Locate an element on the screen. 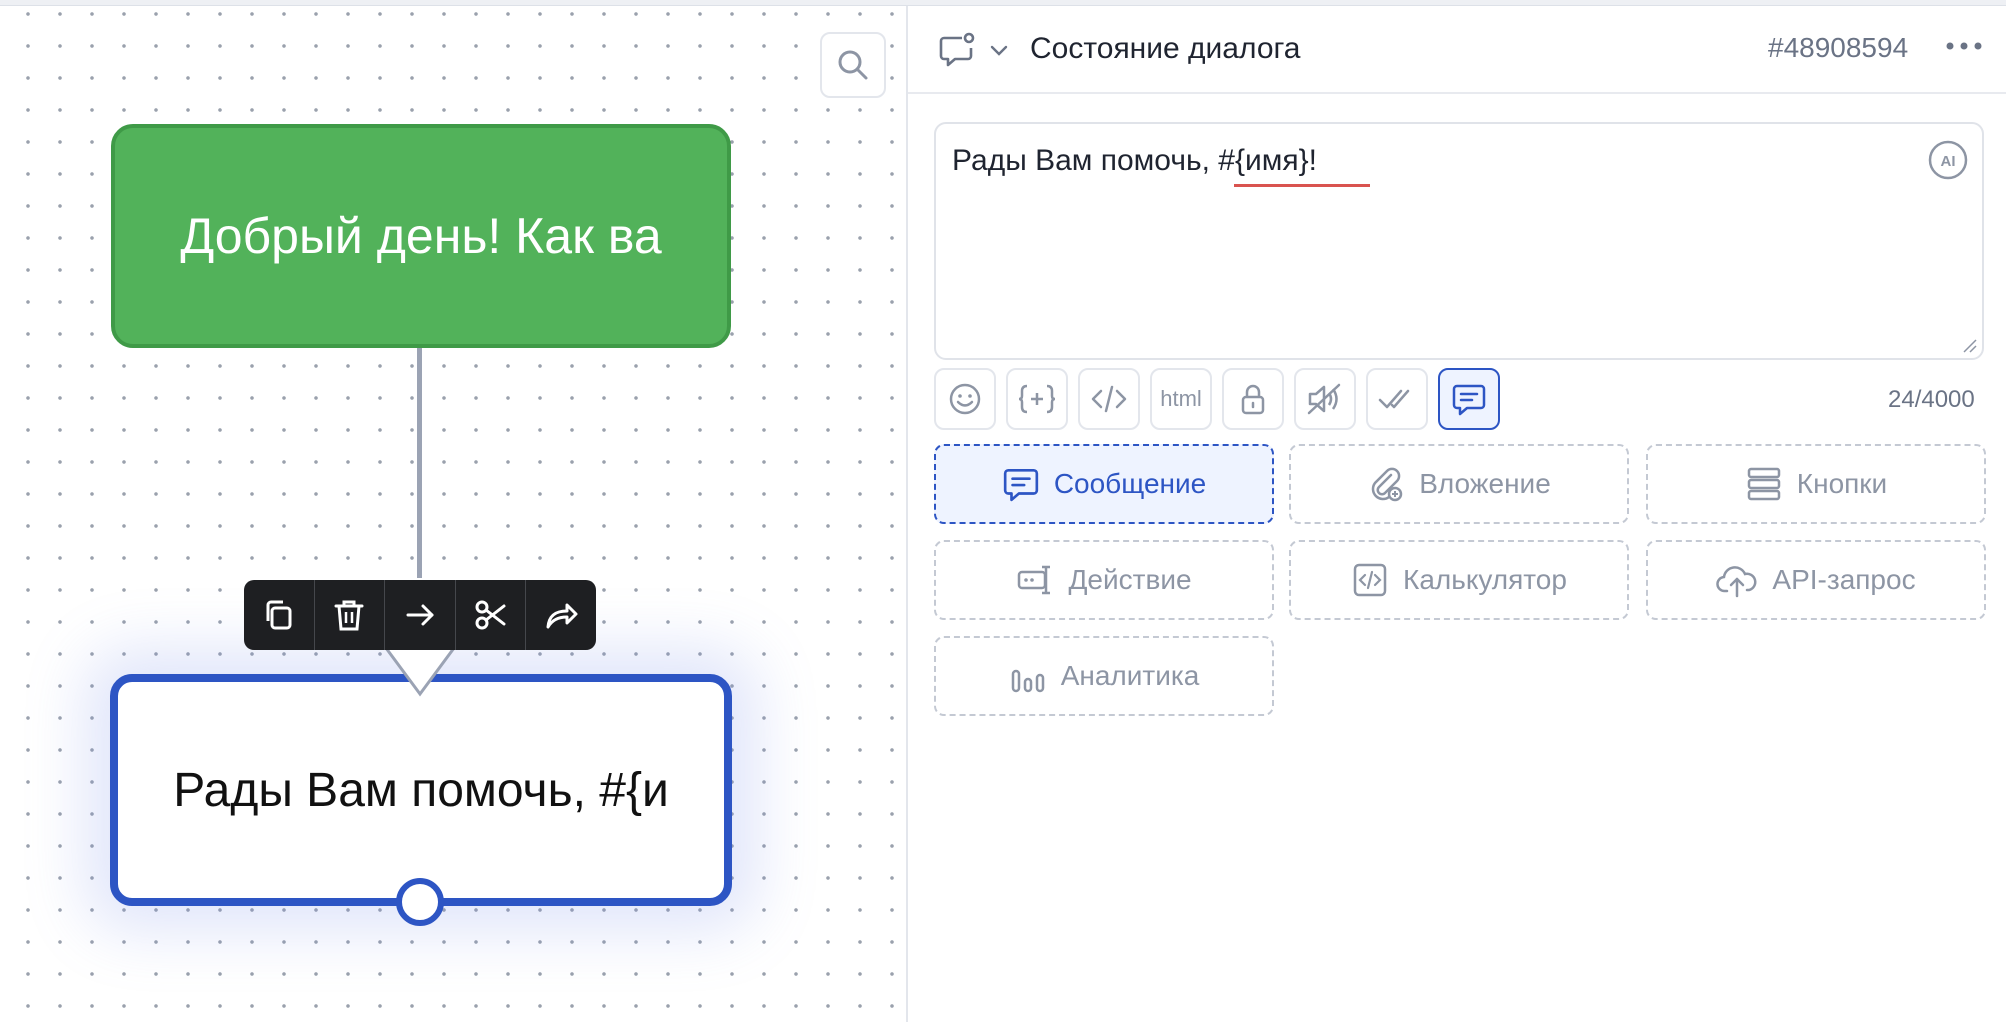 This screenshot has height=1022, width=2006. block-calculator-button: Калькулятор is located at coordinates (1459, 580).